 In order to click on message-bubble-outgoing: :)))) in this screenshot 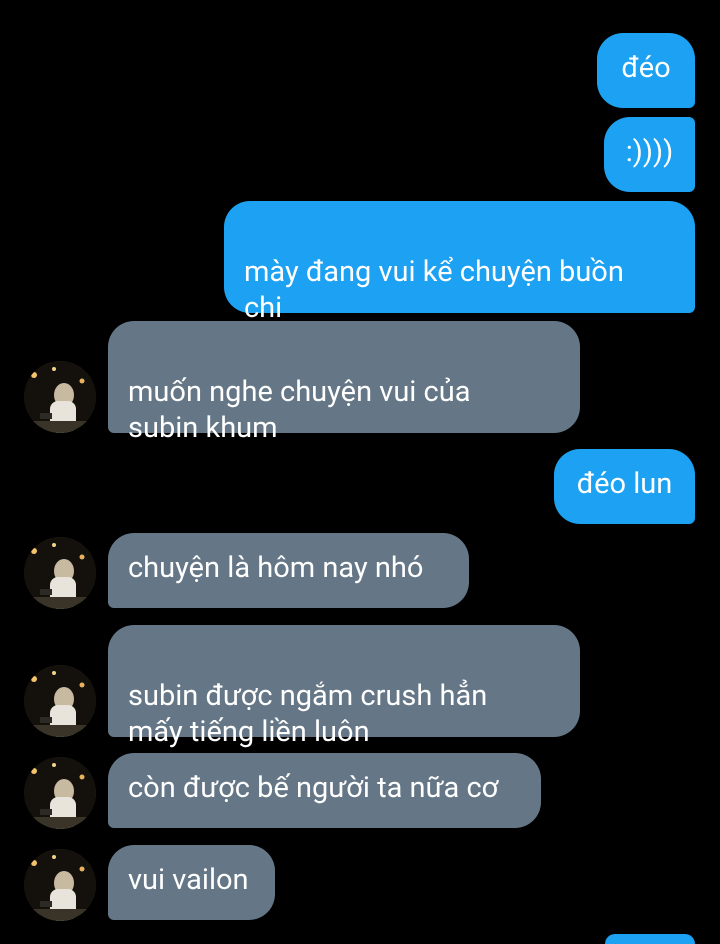, I will do `click(649, 154)`.